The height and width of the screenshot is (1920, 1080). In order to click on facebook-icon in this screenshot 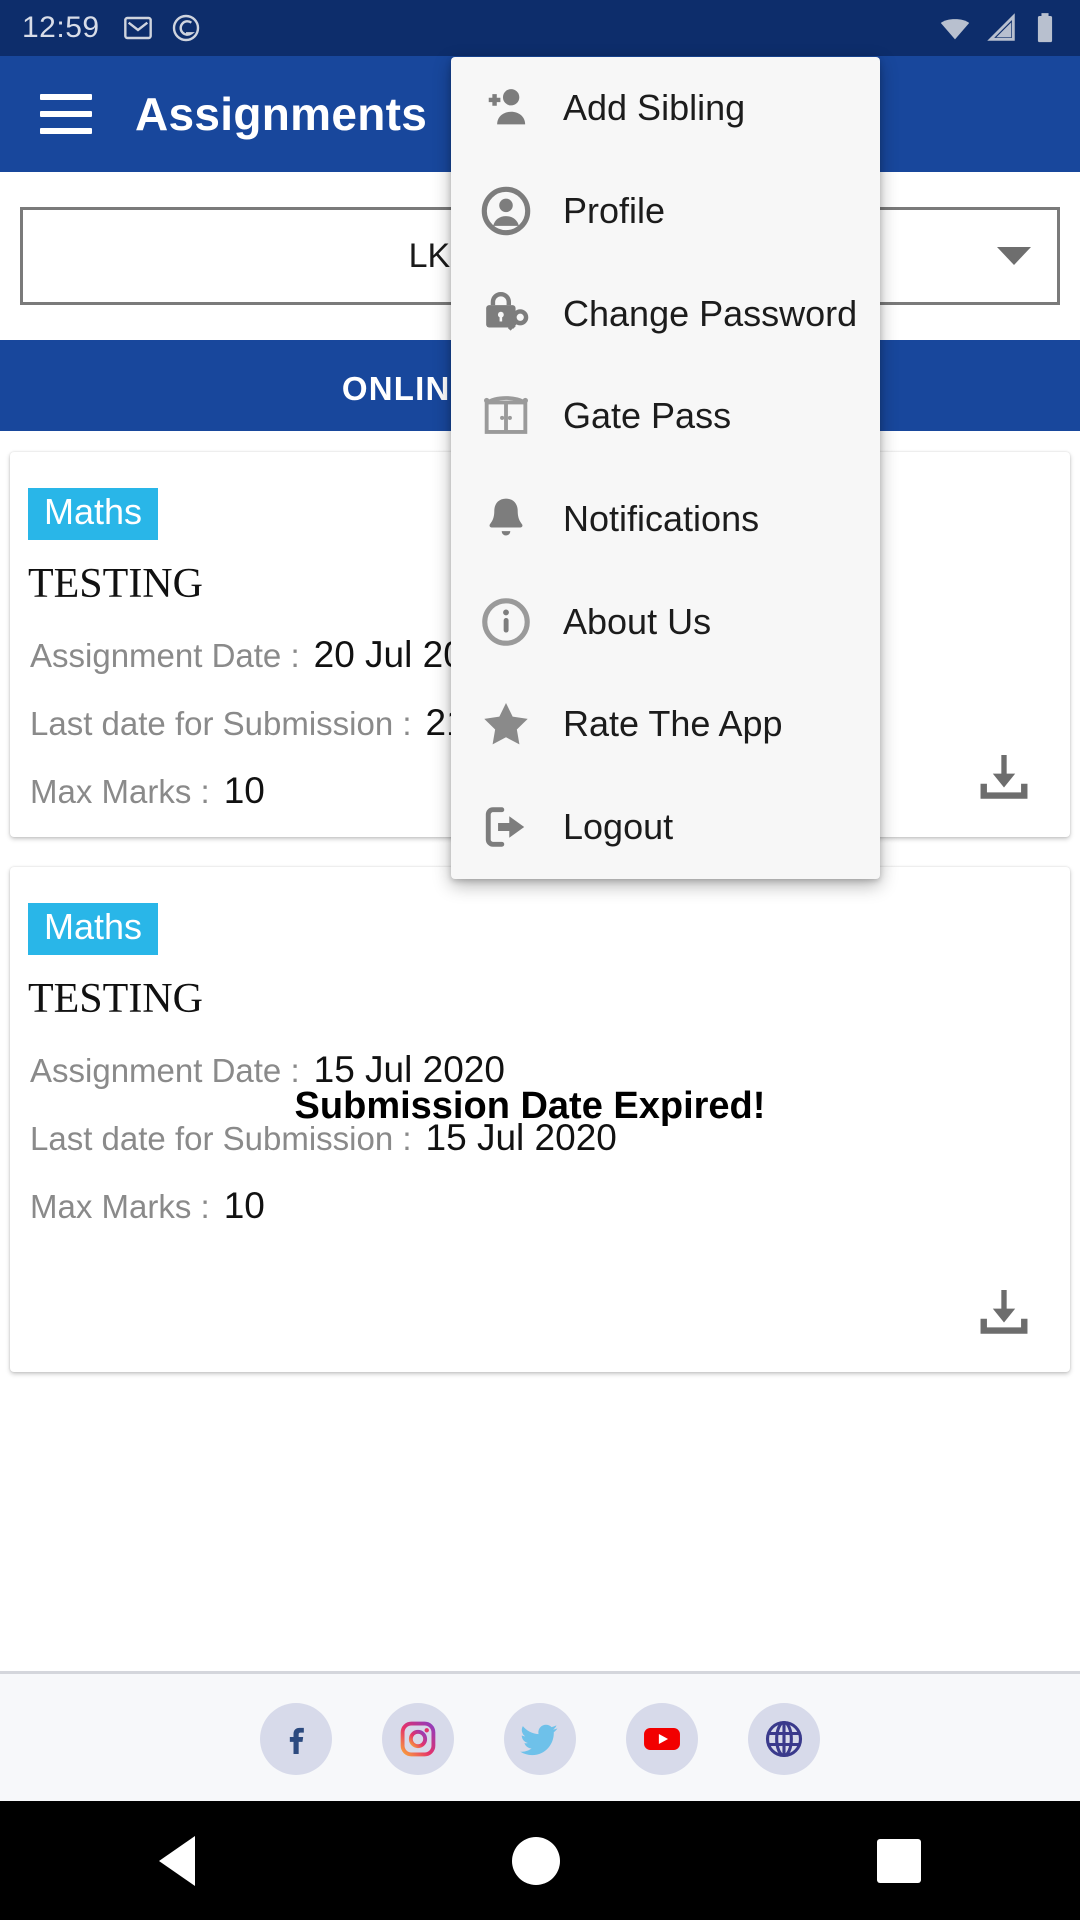, I will do `click(296, 1739)`.